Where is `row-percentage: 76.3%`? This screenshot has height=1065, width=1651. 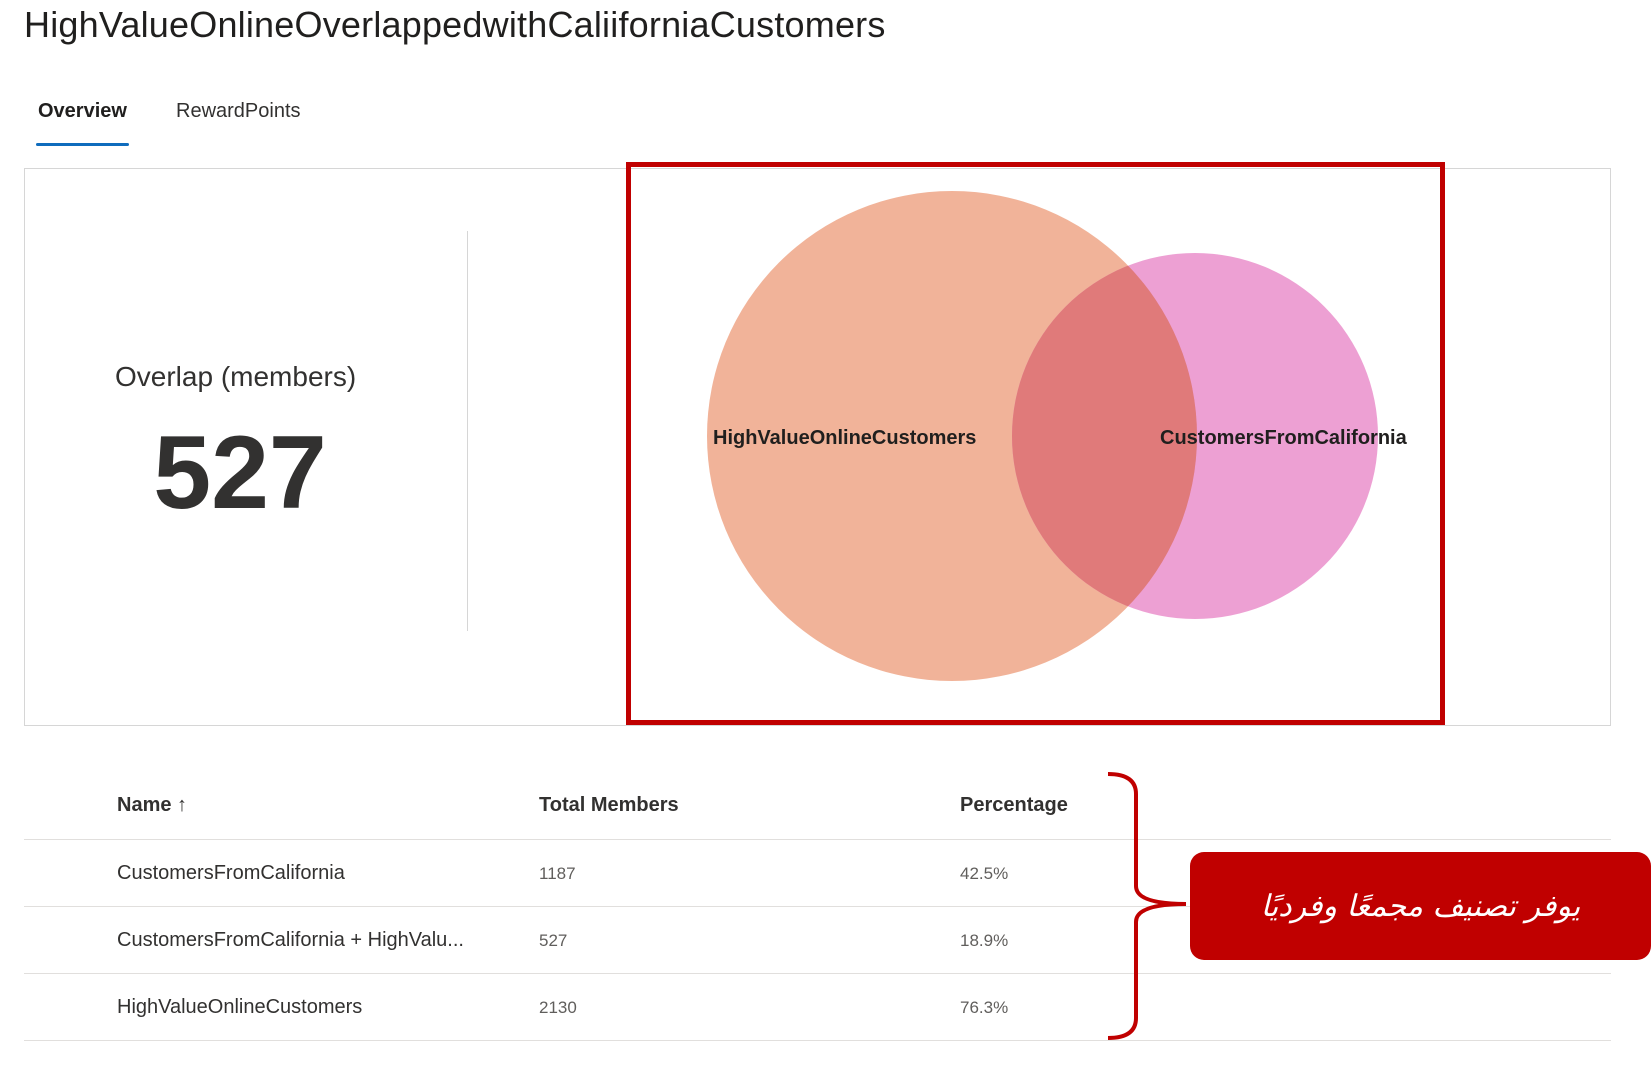
row-percentage: 76.3% is located at coordinates (984, 1007).